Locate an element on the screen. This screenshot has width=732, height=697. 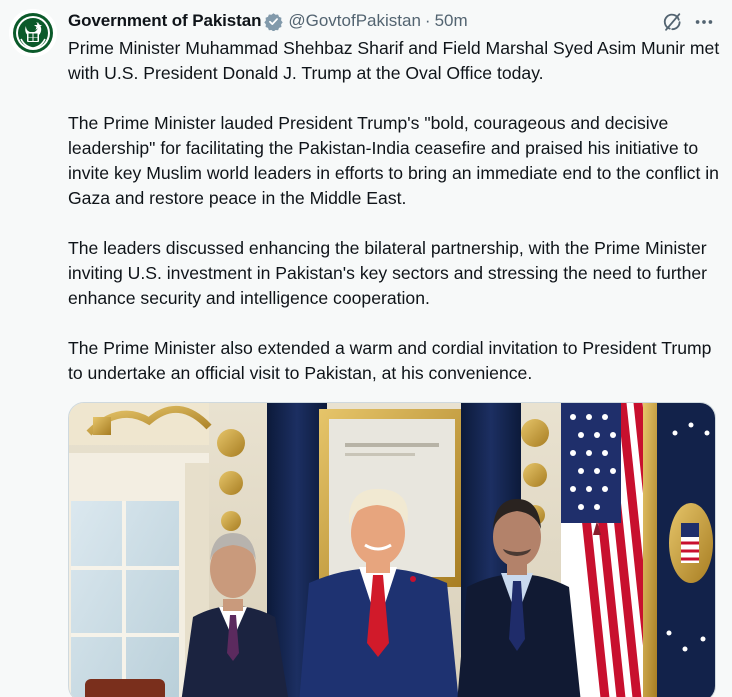
more-icon is located at coordinates (704, 22).